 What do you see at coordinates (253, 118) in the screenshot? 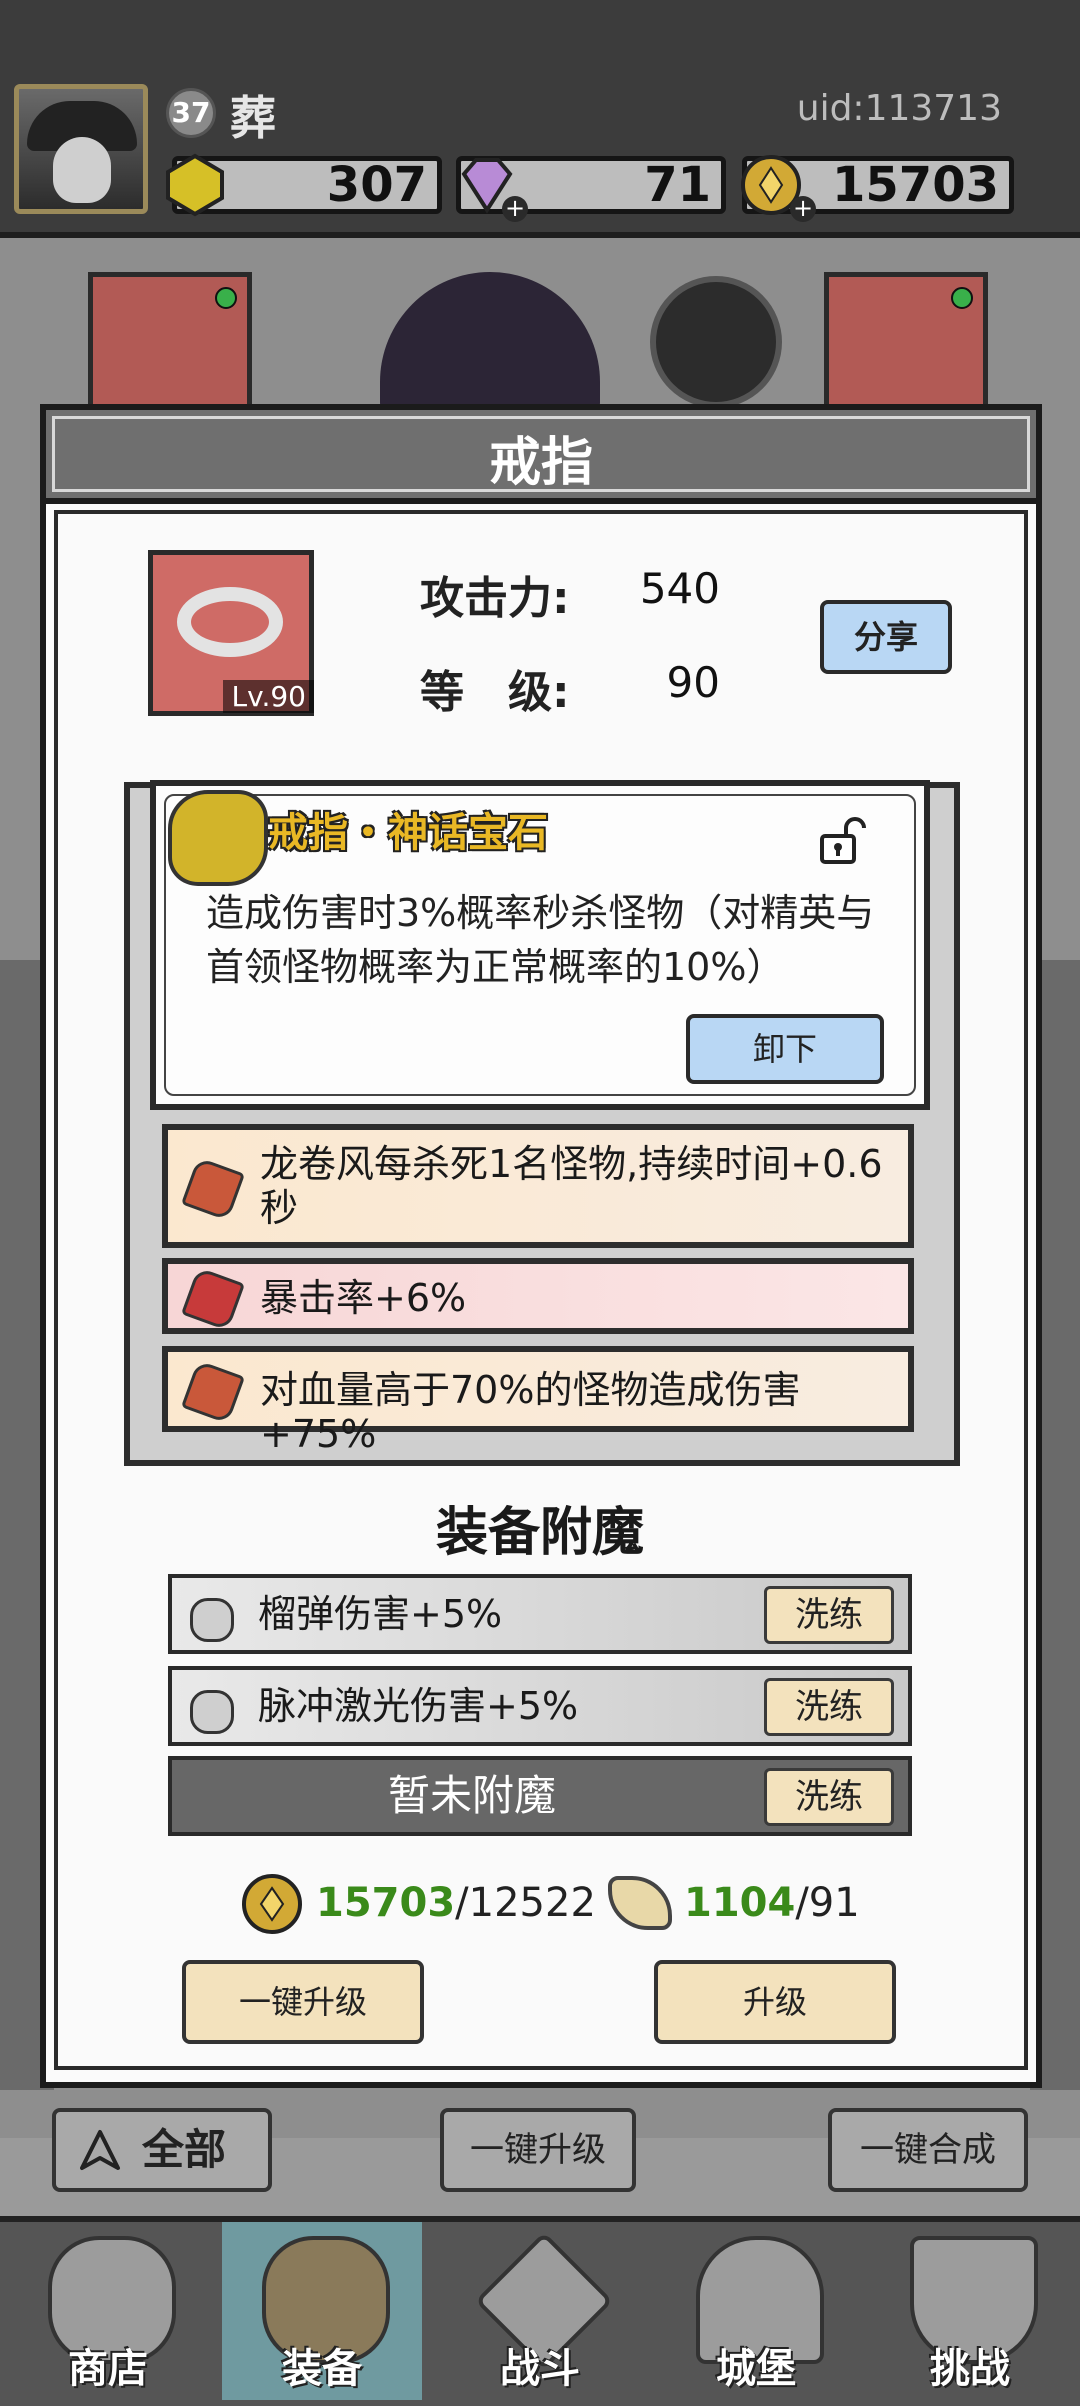
I see `player-name: 葬` at bounding box center [253, 118].